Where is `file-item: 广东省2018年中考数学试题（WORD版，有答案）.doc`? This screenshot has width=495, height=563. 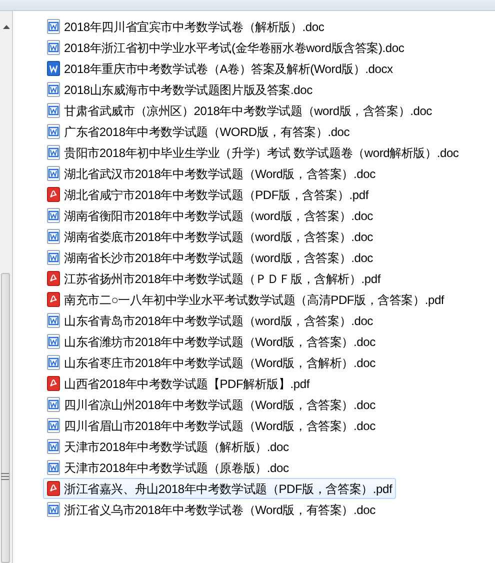
file-item: 广东省2018年中考数学试题（WORD版，有答案）.doc is located at coordinates (198, 131).